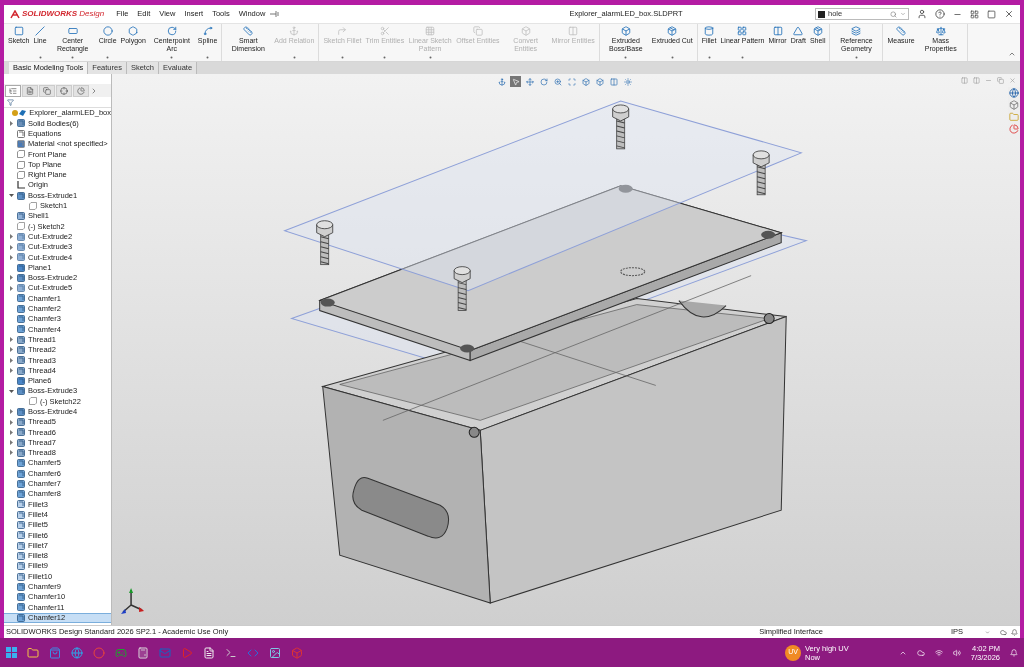  Describe the element at coordinates (40, 31) in the screenshot. I see `line-icon` at that location.